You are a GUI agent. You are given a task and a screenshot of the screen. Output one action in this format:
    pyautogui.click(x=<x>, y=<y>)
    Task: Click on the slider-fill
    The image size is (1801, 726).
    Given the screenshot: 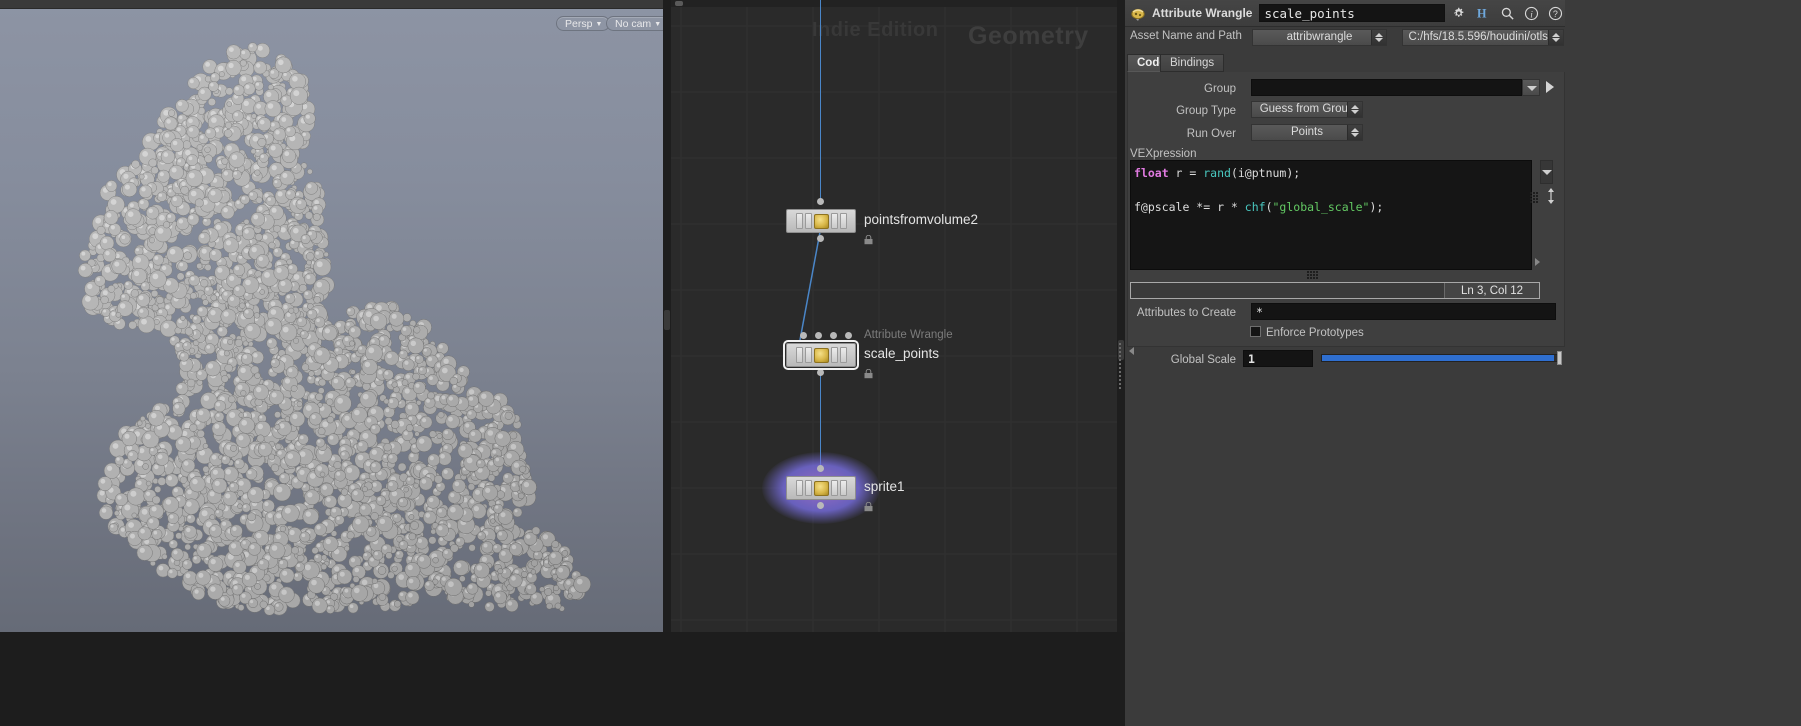 What is the action you would take?
    pyautogui.click(x=1438, y=358)
    